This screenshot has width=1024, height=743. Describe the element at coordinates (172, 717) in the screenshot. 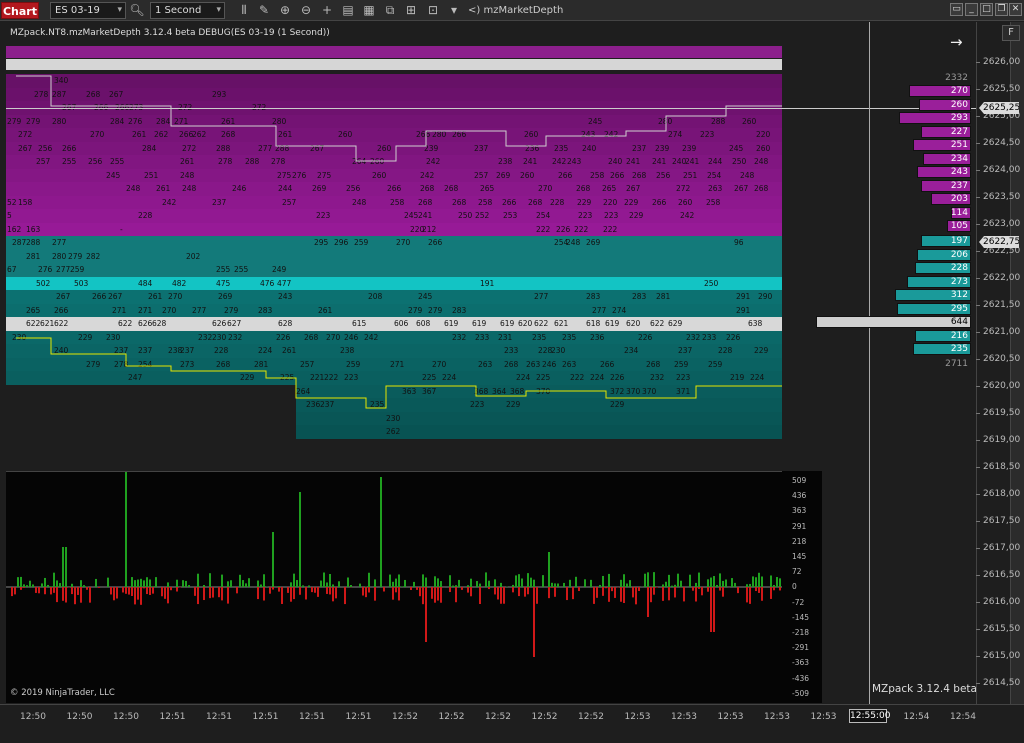

I see `time-axis-label: 12:51` at that location.